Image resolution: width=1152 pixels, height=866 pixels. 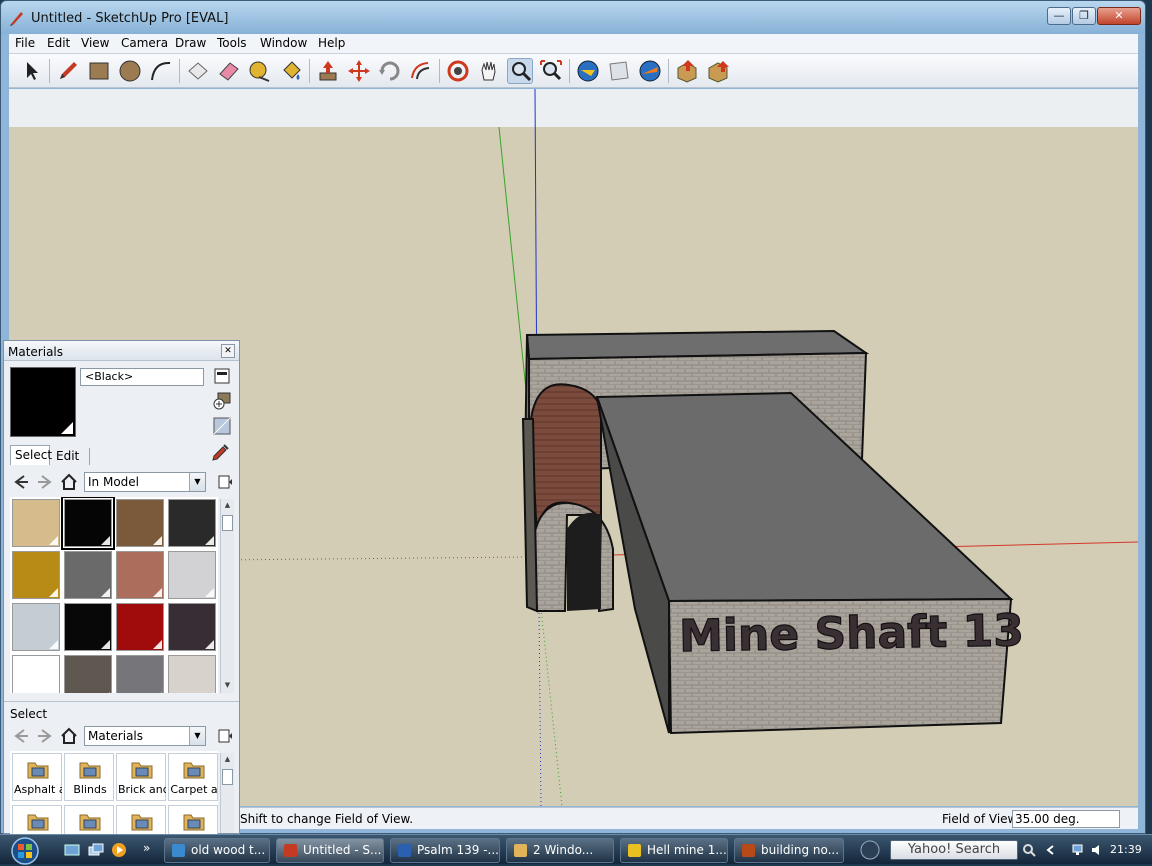 What do you see at coordinates (687, 71) in the screenshot?
I see `get-components-icon` at bounding box center [687, 71].